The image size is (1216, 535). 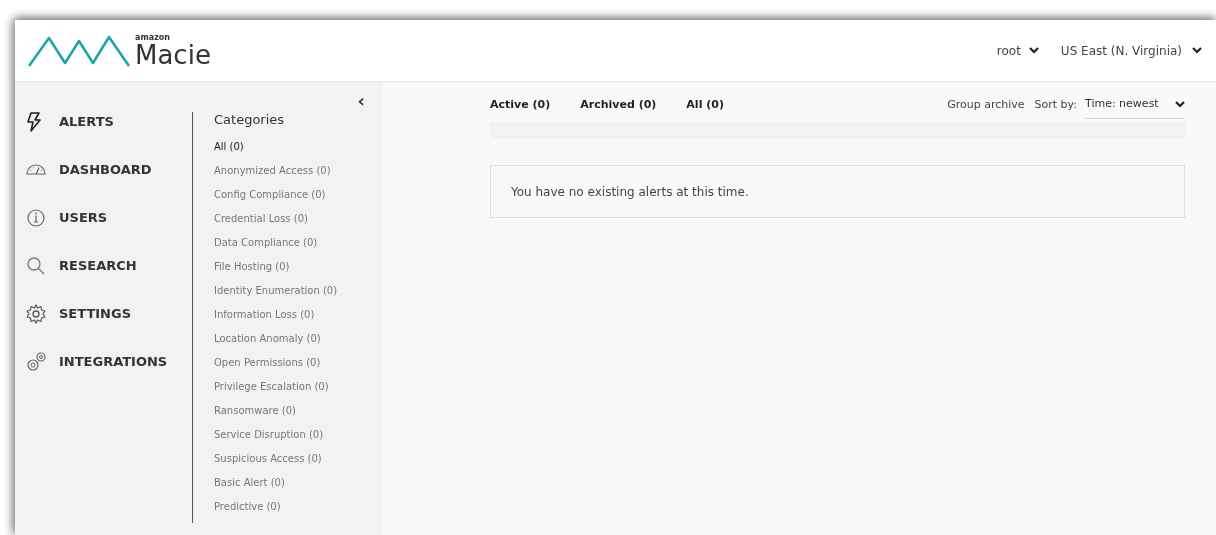 I want to click on filter-tab: Active (0), so click(x=520, y=105).